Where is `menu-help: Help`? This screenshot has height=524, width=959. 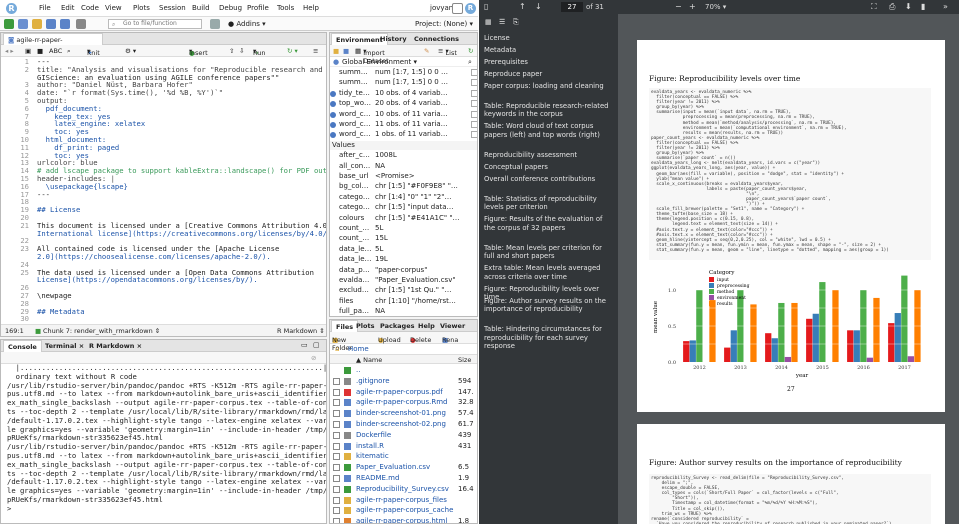
menu-help: Help is located at coordinates (311, 8).